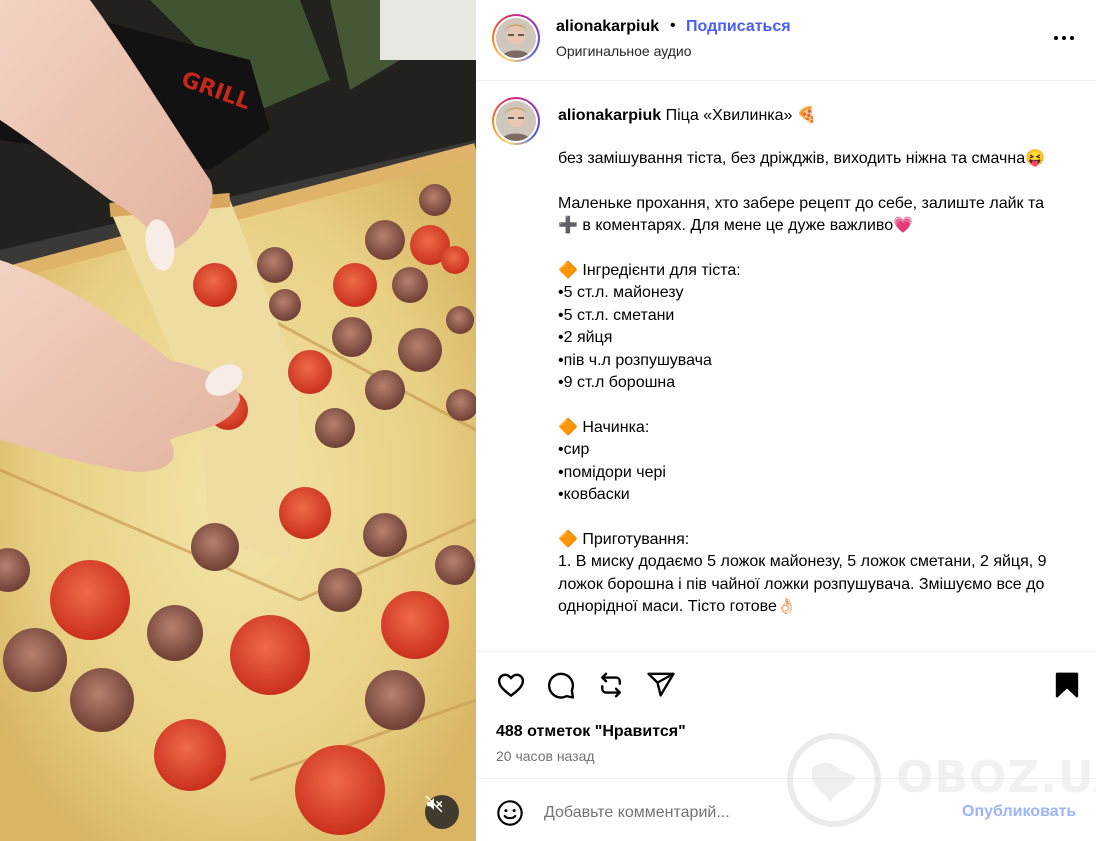 This screenshot has height=841, width=1096. I want to click on more-options-icon, so click(1056, 38).